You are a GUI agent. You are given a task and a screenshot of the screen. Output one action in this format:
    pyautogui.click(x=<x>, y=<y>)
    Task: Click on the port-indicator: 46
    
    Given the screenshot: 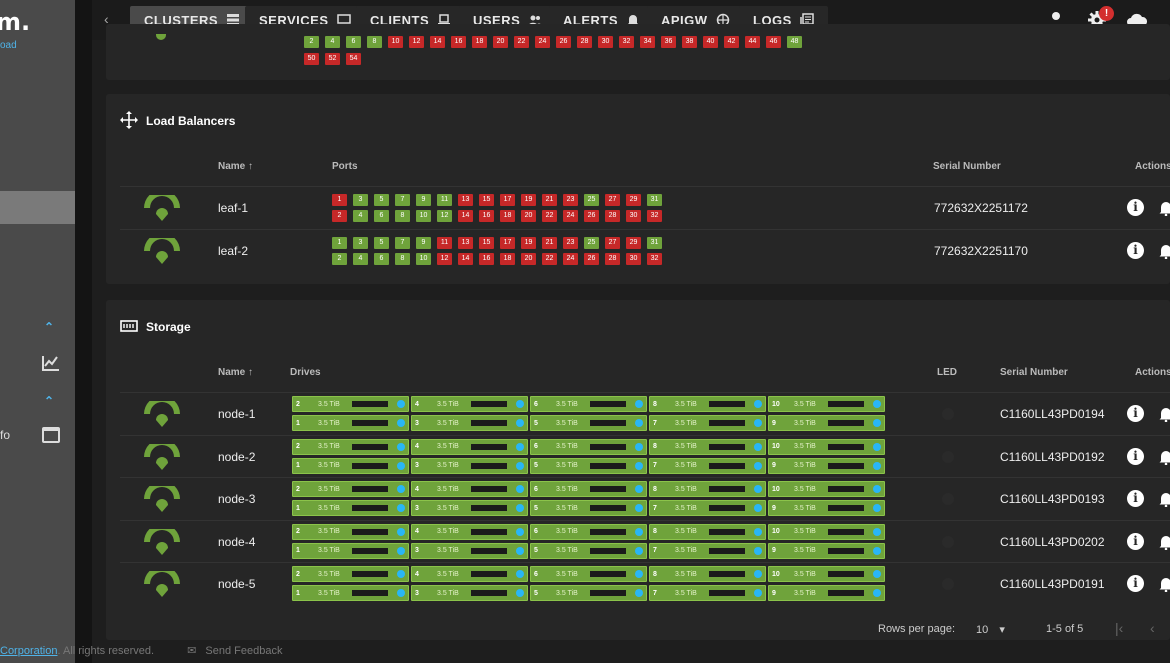 What is the action you would take?
    pyautogui.click(x=773, y=42)
    